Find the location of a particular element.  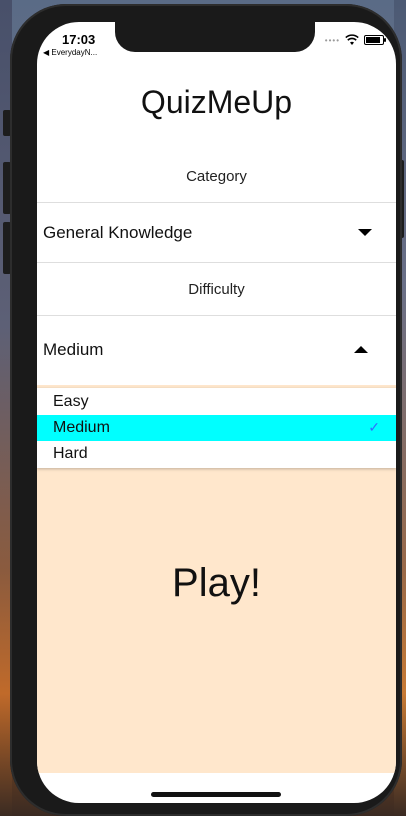

difficulty-selected-value: Medium is located at coordinates (73, 349).